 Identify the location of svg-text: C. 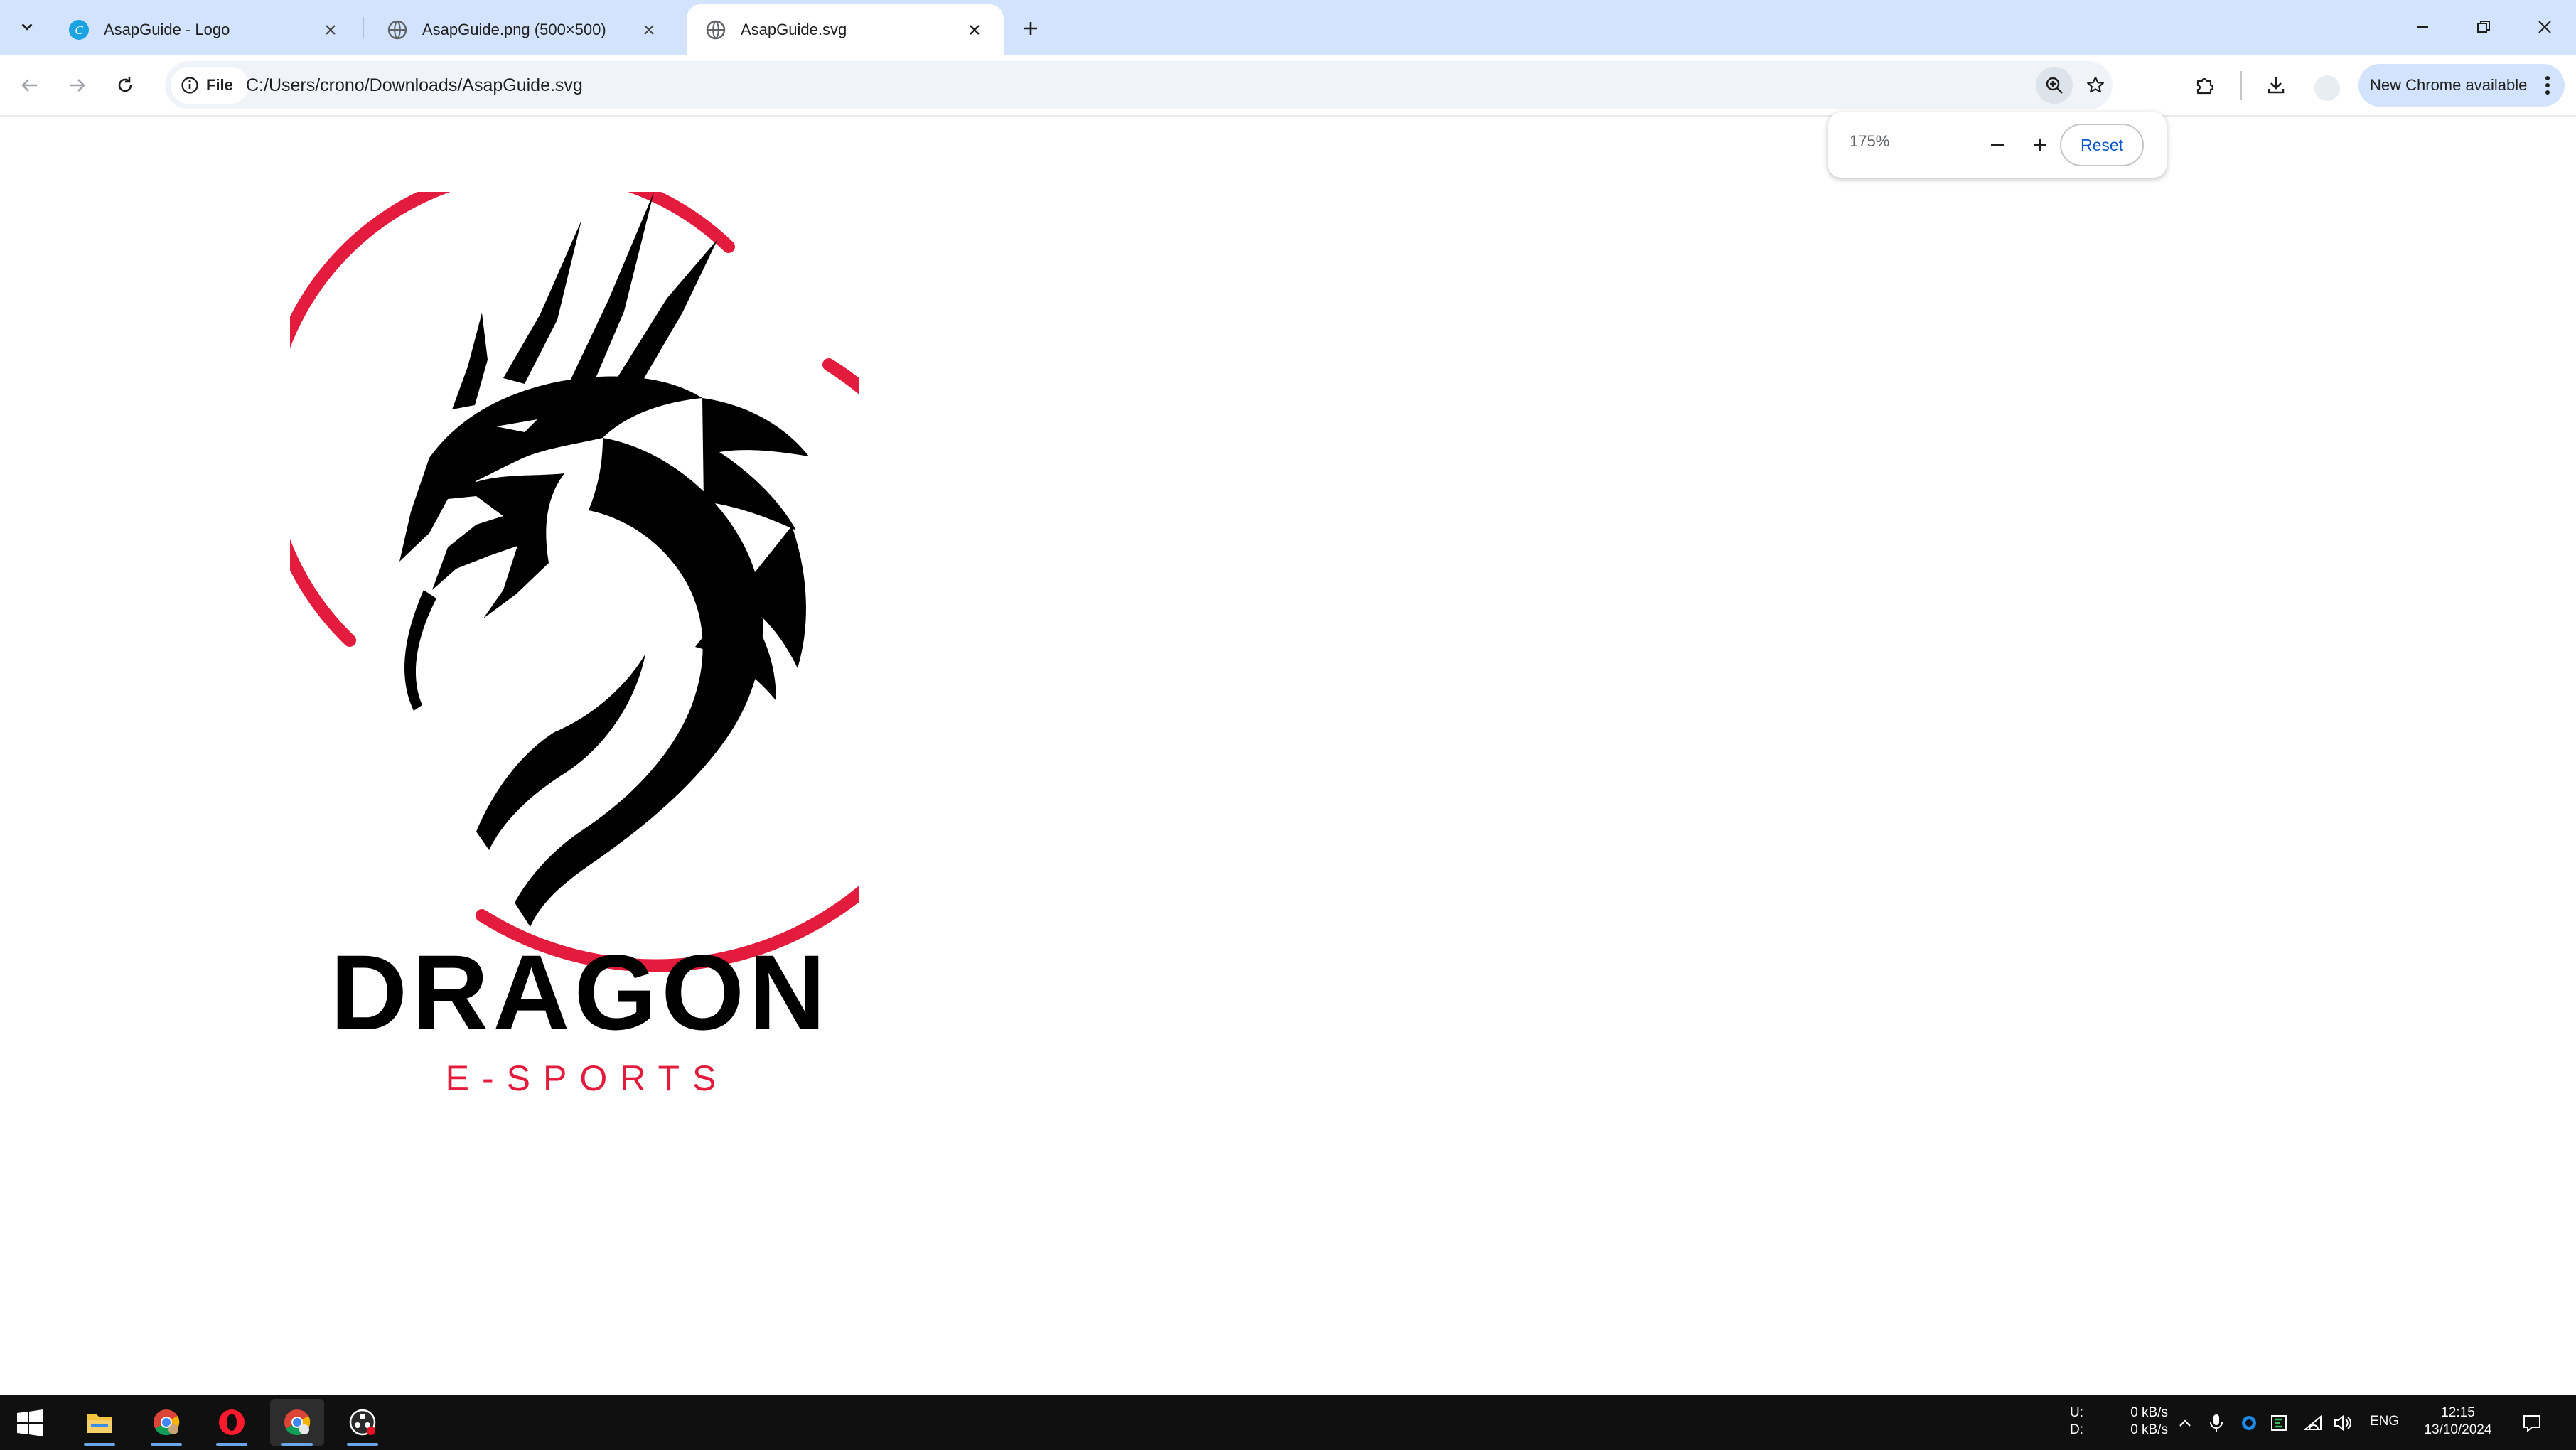
(79, 30).